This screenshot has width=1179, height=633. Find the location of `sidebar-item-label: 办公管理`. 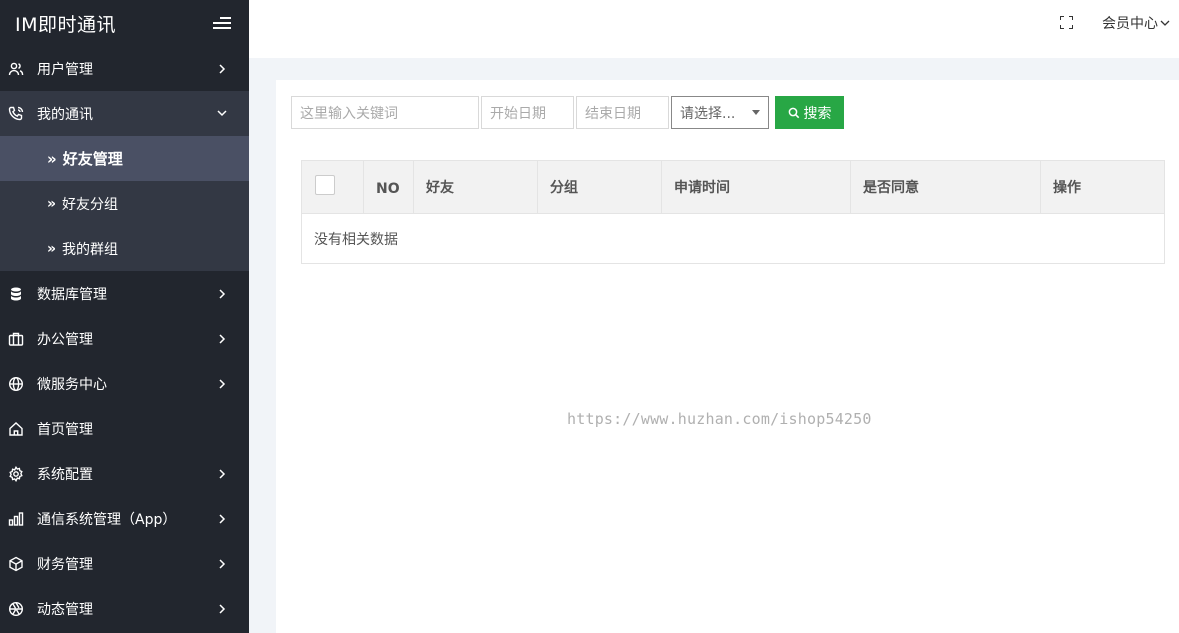

sidebar-item-label: 办公管理 is located at coordinates (65, 339).